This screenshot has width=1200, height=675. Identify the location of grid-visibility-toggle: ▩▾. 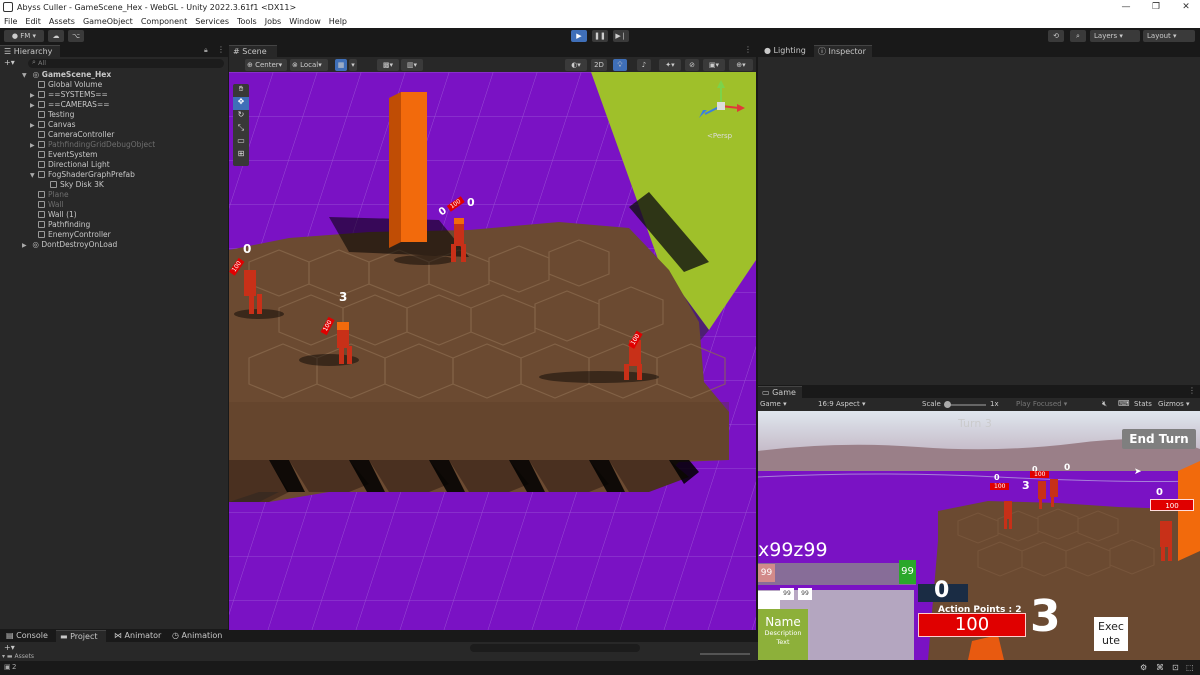
(388, 65).